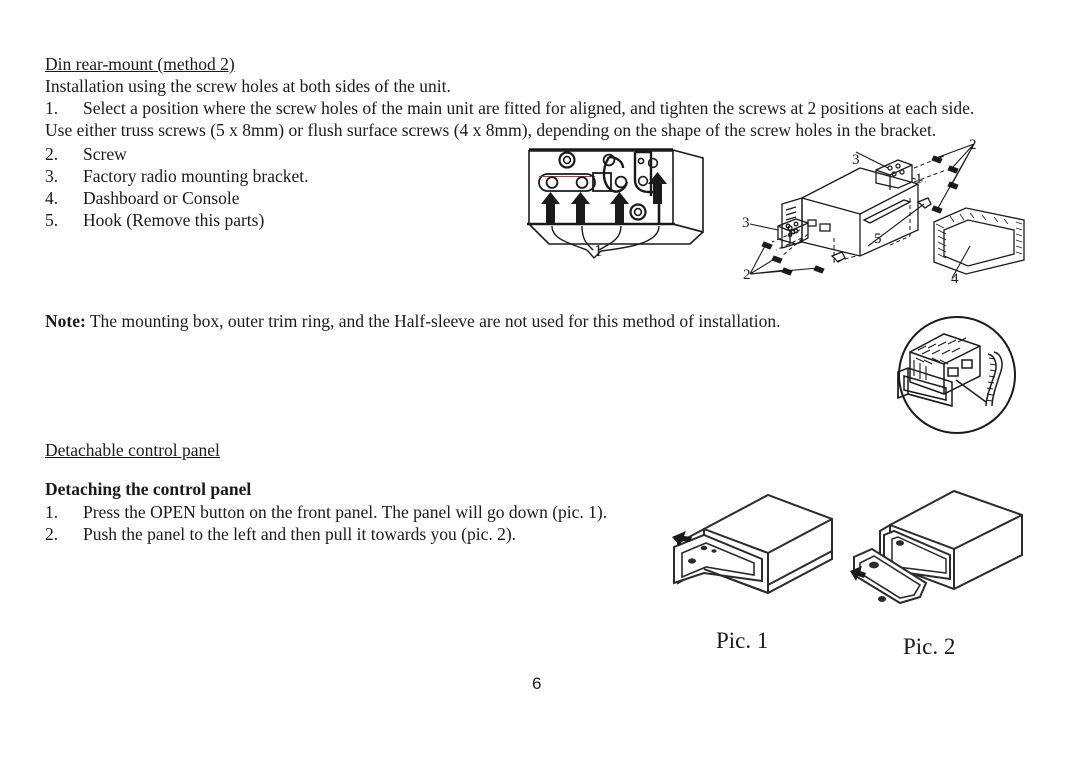 The height and width of the screenshot is (761, 1080). What do you see at coordinates (280, 198) in the screenshot?
I see `list-item: 4. Dashboard or Console` at bounding box center [280, 198].